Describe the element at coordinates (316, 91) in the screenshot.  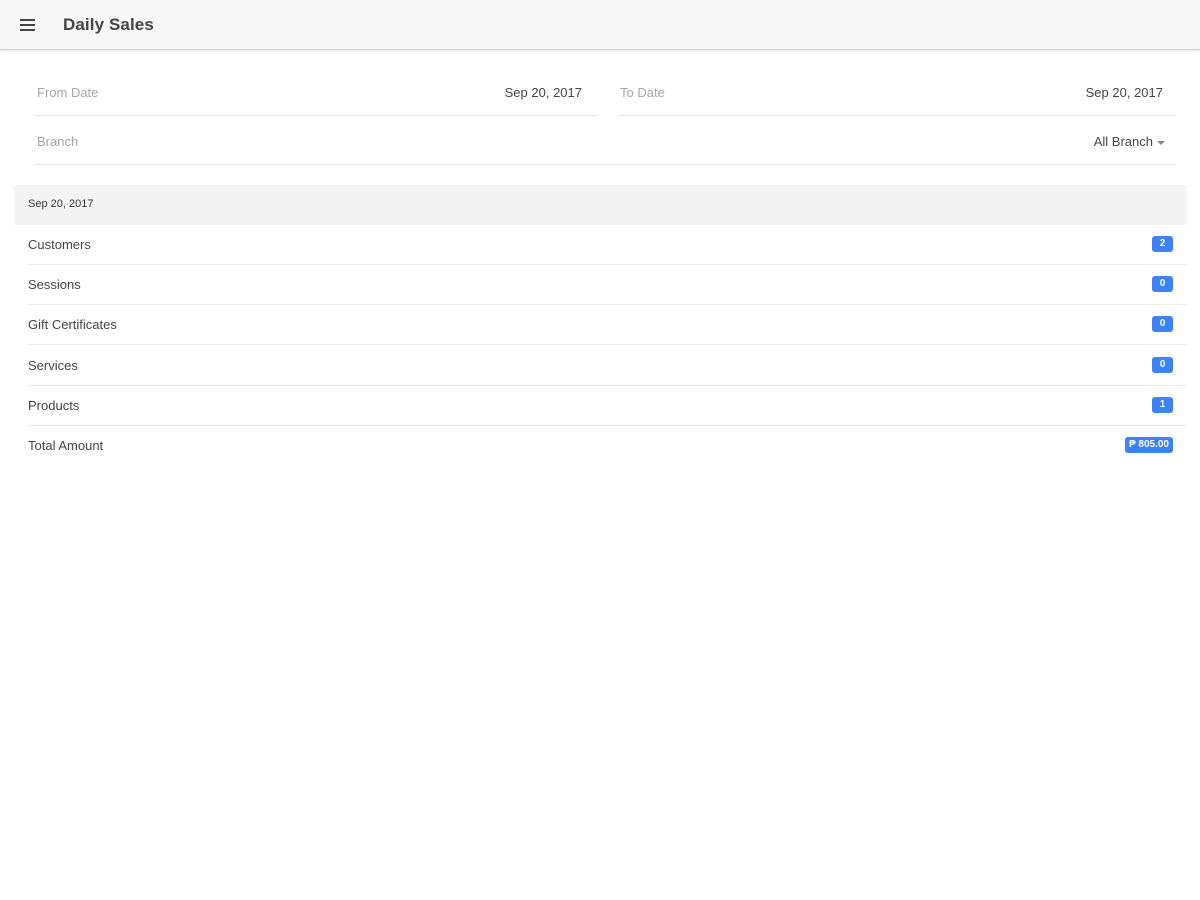
I see `from-date-field: From Date Sep 20, 2017` at that location.